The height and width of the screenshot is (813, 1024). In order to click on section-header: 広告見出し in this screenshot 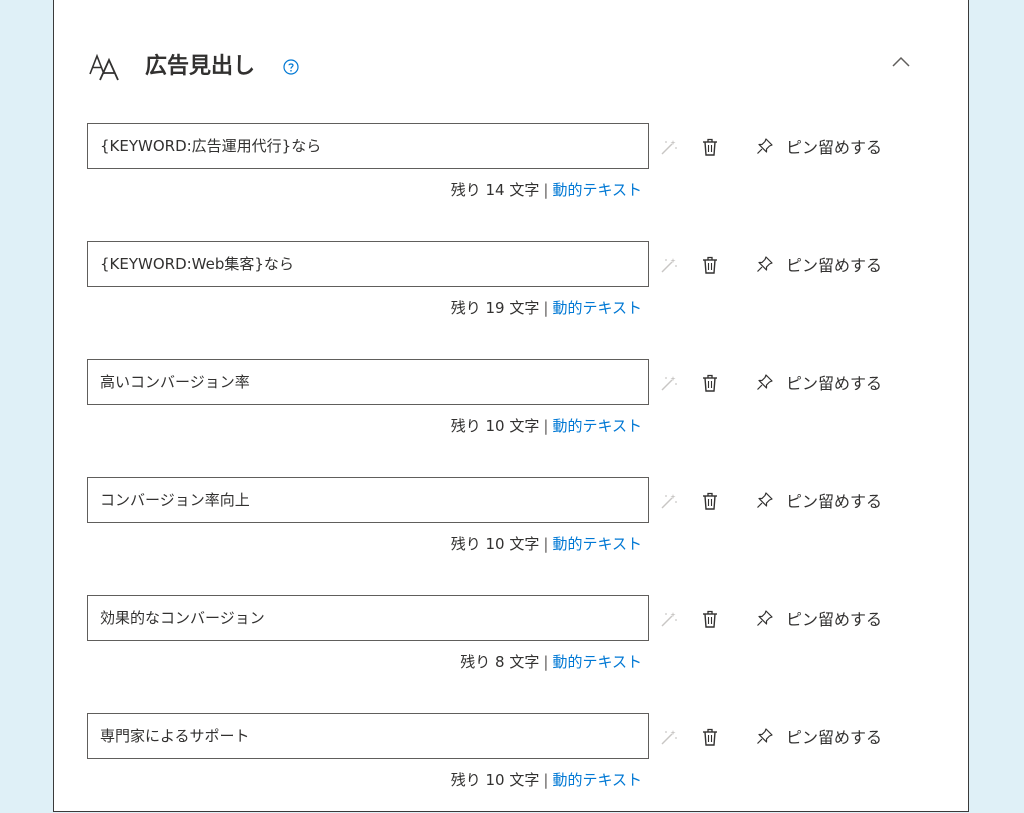, I will do `click(511, 60)`.